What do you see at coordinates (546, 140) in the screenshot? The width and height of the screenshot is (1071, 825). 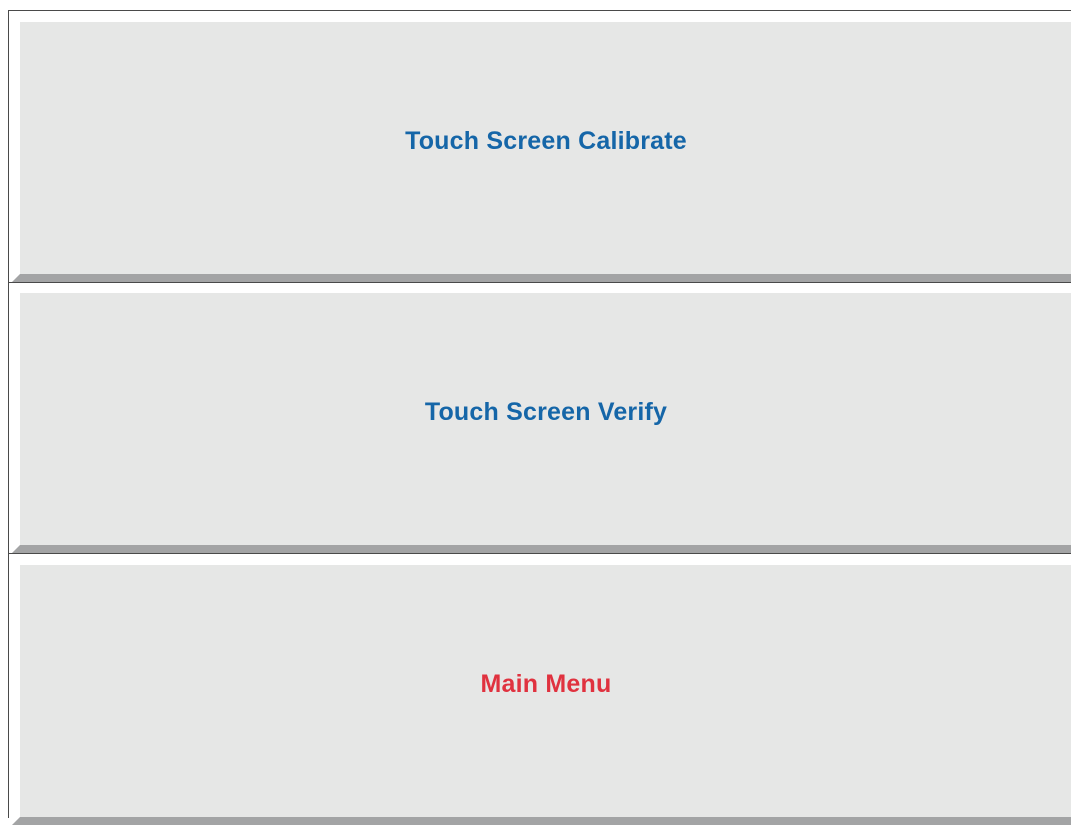 I see `touch-screen-calibrate-label: Touch Screen Calibrate` at bounding box center [546, 140].